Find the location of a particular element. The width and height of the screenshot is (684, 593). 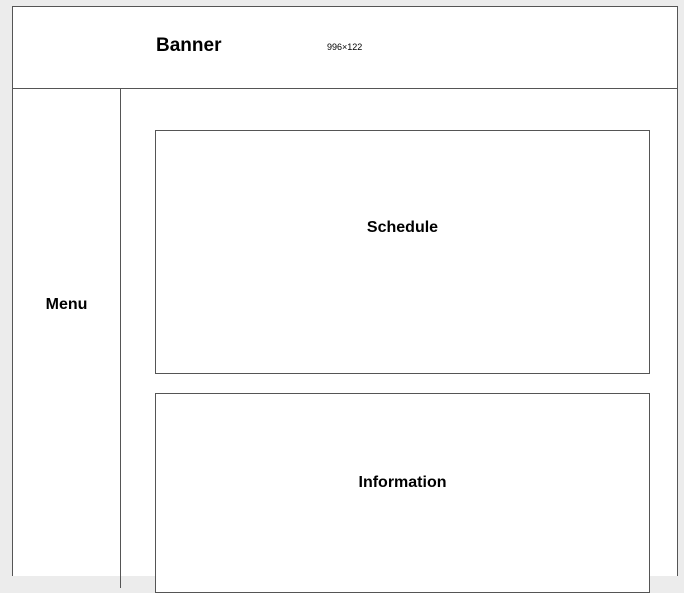

menu-label: Menu is located at coordinates (66, 304).